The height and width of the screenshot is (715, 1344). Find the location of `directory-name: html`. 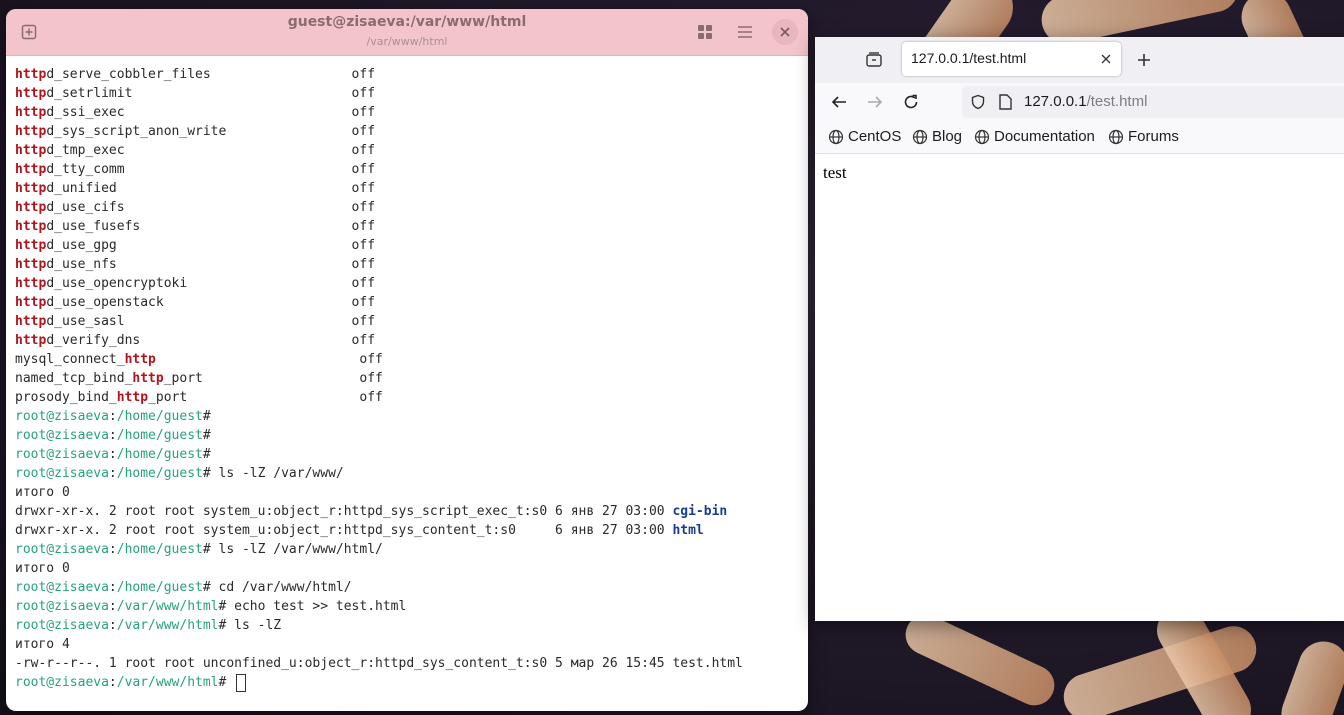

directory-name: html is located at coordinates (688, 530).